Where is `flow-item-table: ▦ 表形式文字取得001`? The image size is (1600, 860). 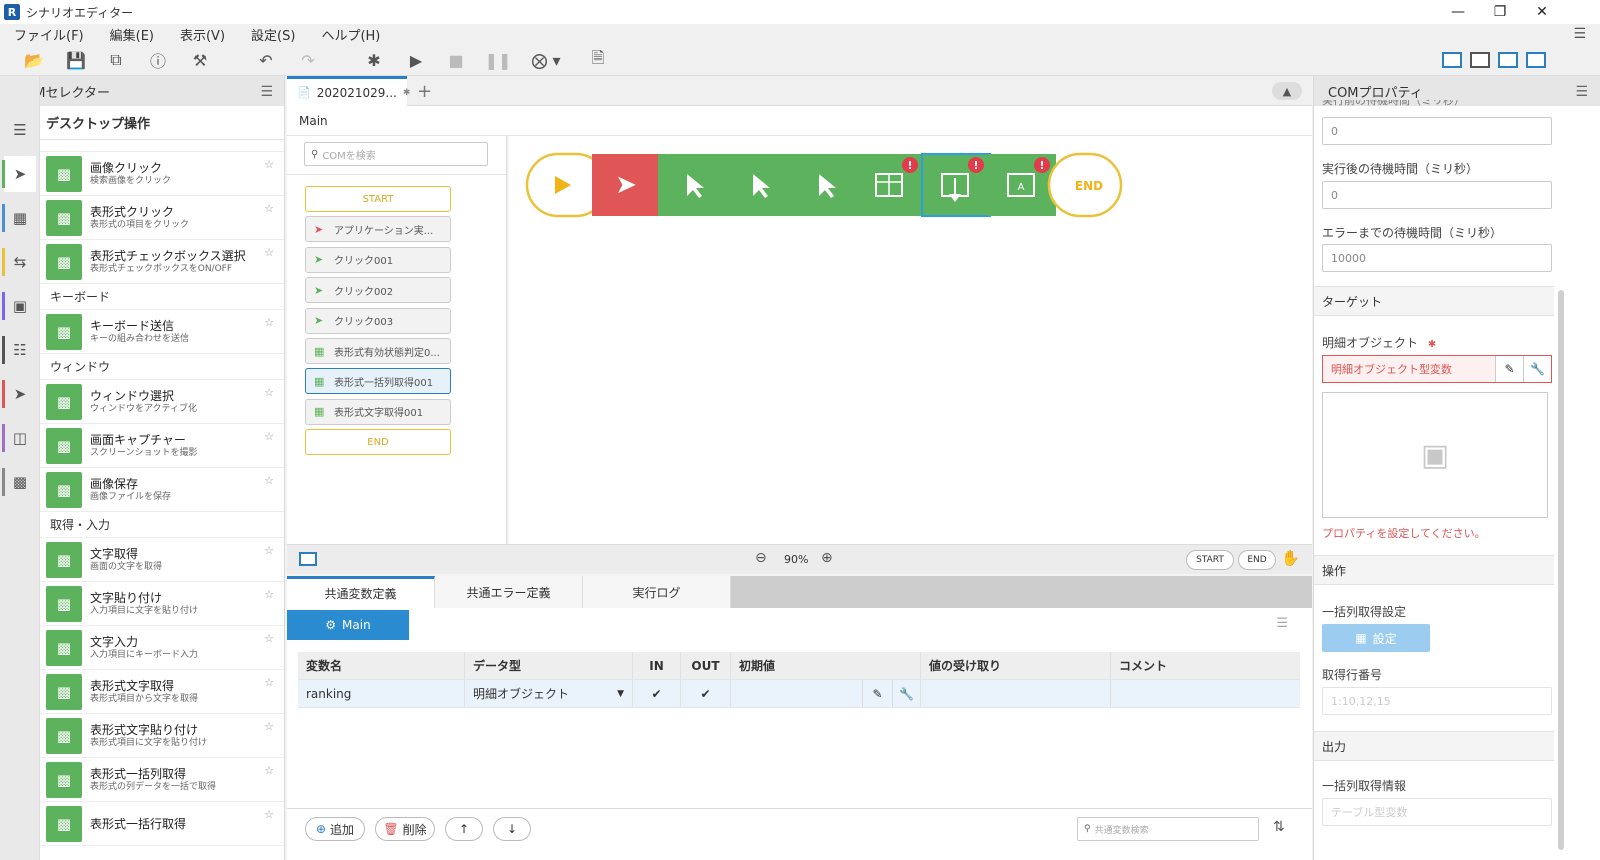 flow-item-table: ▦ 表形式文字取得001 is located at coordinates (378, 411).